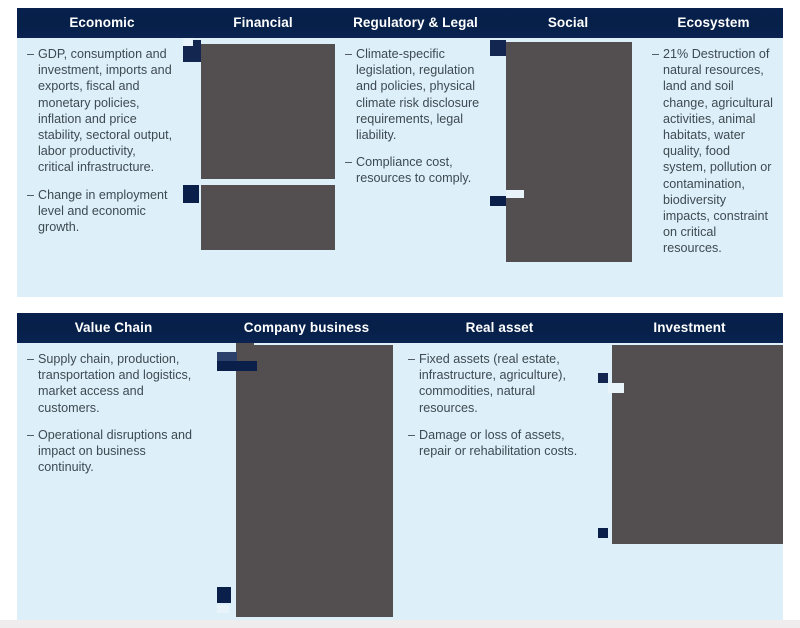 The image size is (800, 628). Describe the element at coordinates (306, 327) in the screenshot. I see `column-header-company-business: Company business` at that location.